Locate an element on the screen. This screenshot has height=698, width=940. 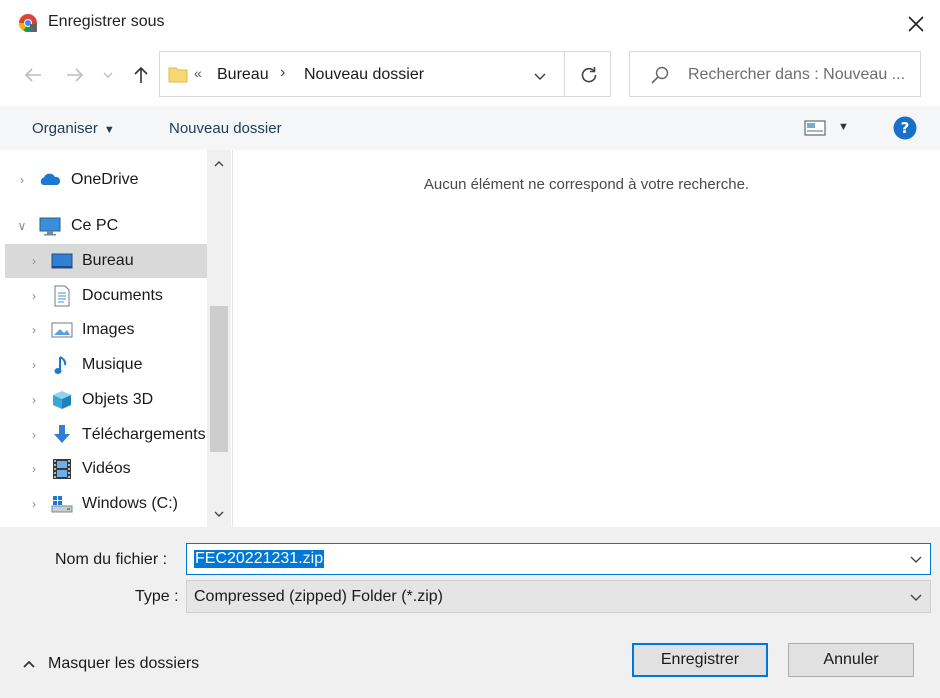
back-button is located at coordinates (33, 75).